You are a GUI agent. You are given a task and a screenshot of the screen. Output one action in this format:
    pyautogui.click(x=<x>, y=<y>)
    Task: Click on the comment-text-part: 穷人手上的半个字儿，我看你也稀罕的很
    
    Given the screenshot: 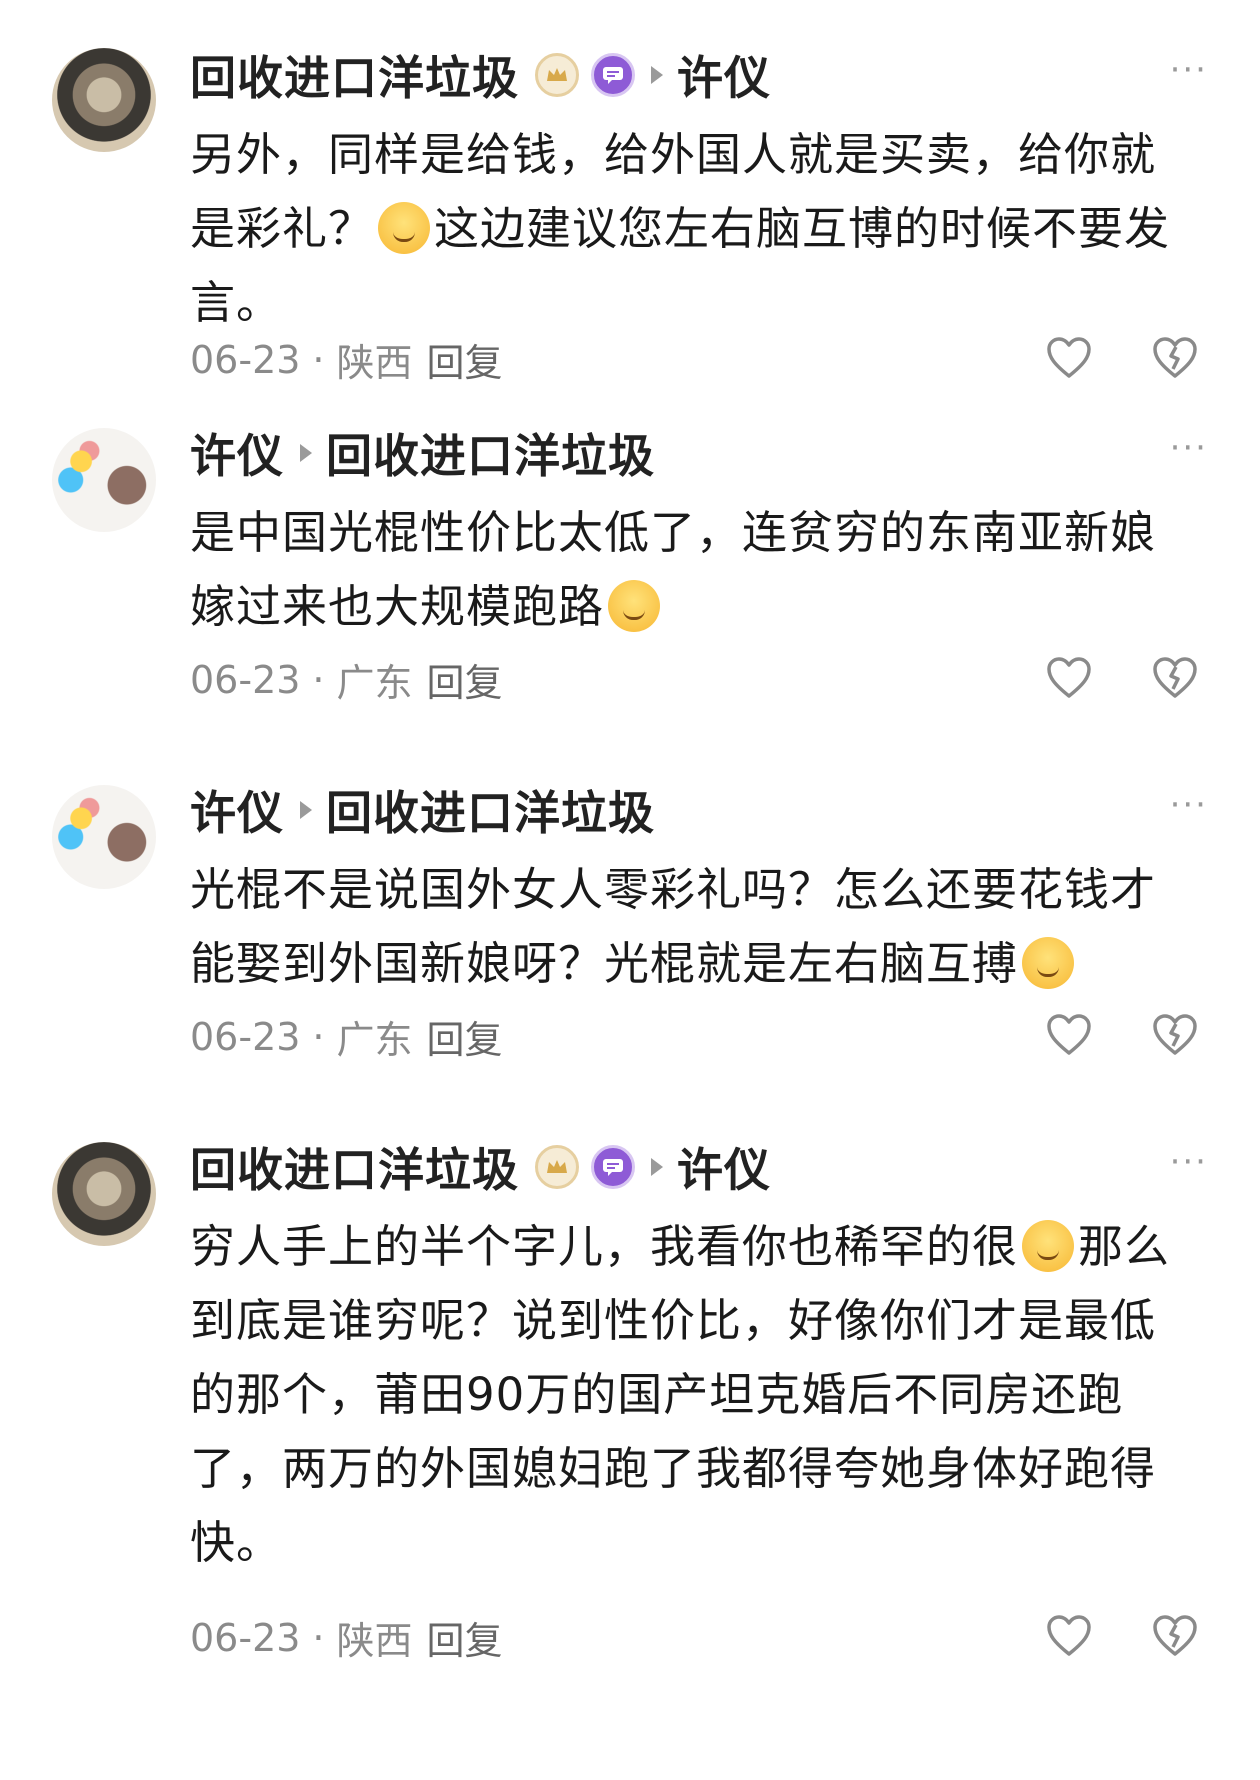 What is the action you would take?
    pyautogui.click(x=604, y=1246)
    